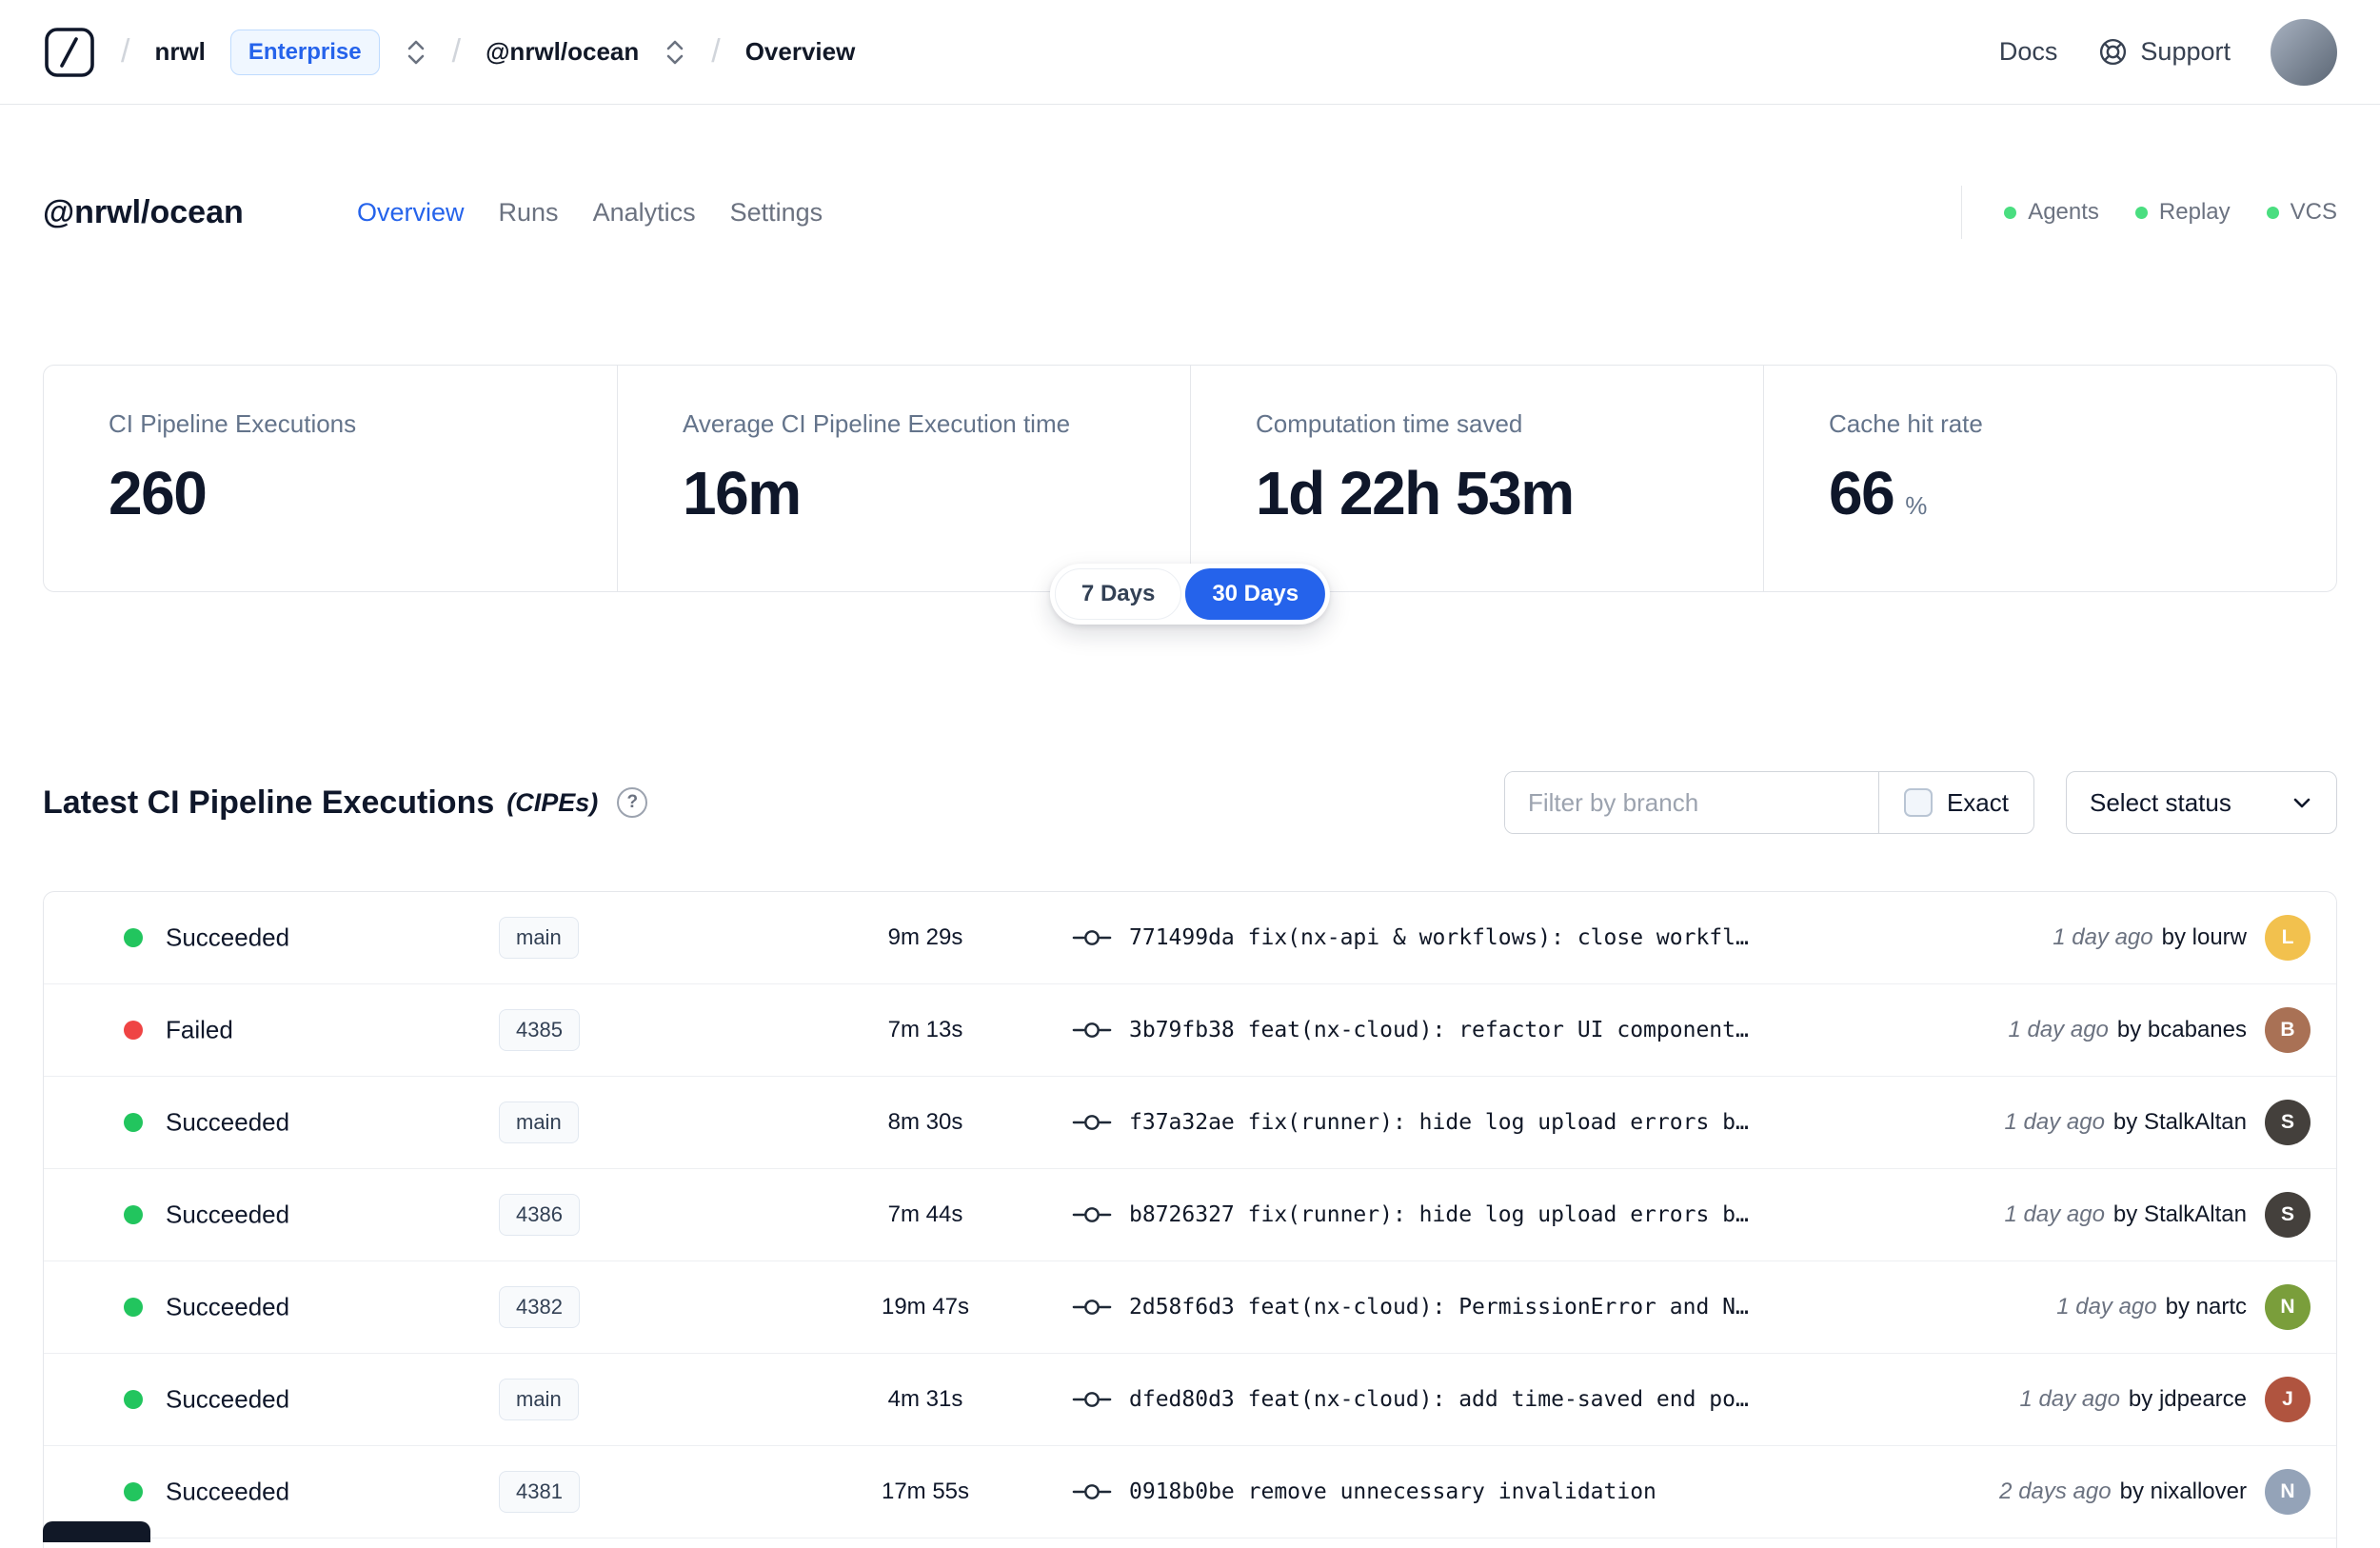  I want to click on avatar: J, so click(2288, 1399).